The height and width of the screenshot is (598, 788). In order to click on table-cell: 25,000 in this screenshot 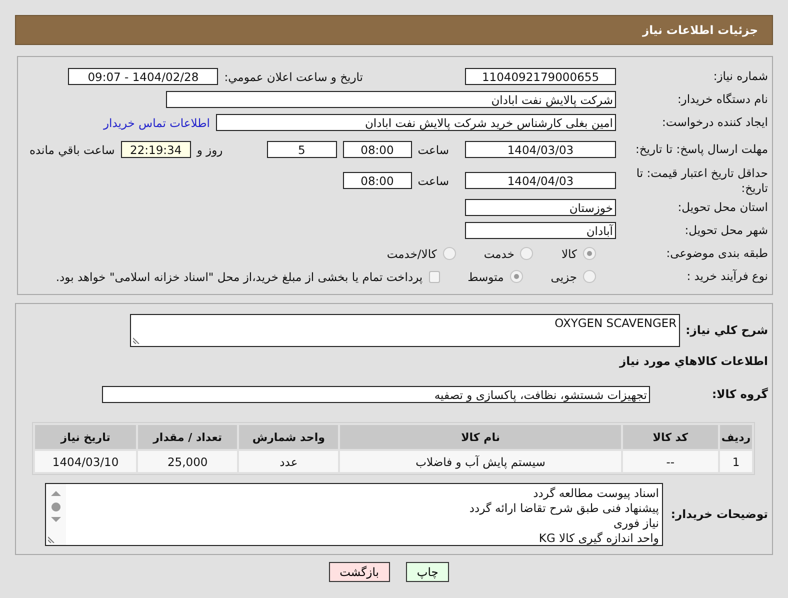, I will do `click(188, 461)`.